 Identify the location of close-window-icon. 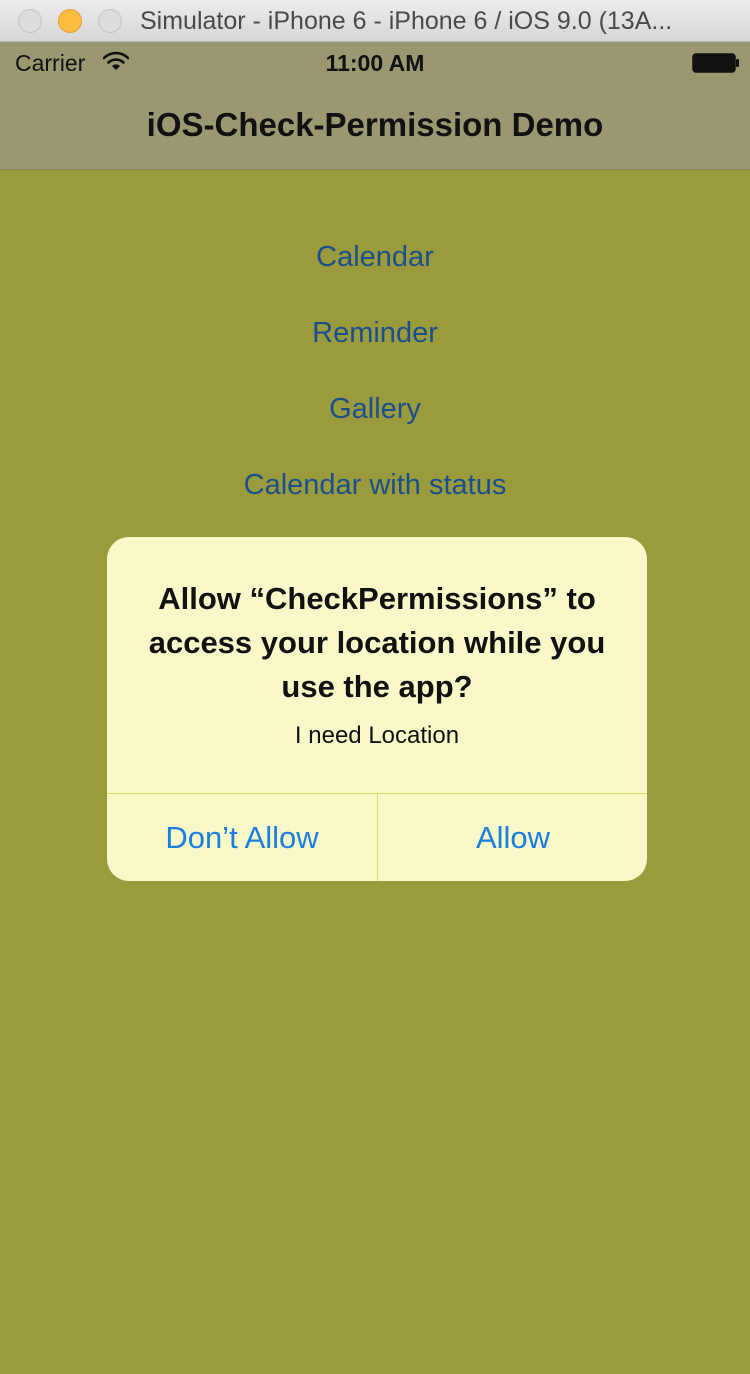
(30, 21).